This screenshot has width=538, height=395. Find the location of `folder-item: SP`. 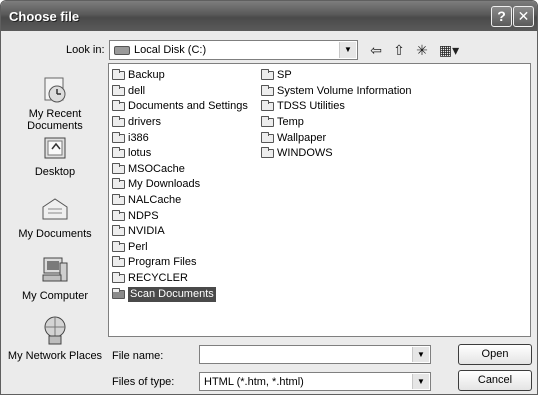

folder-item: SP is located at coordinates (336, 76).